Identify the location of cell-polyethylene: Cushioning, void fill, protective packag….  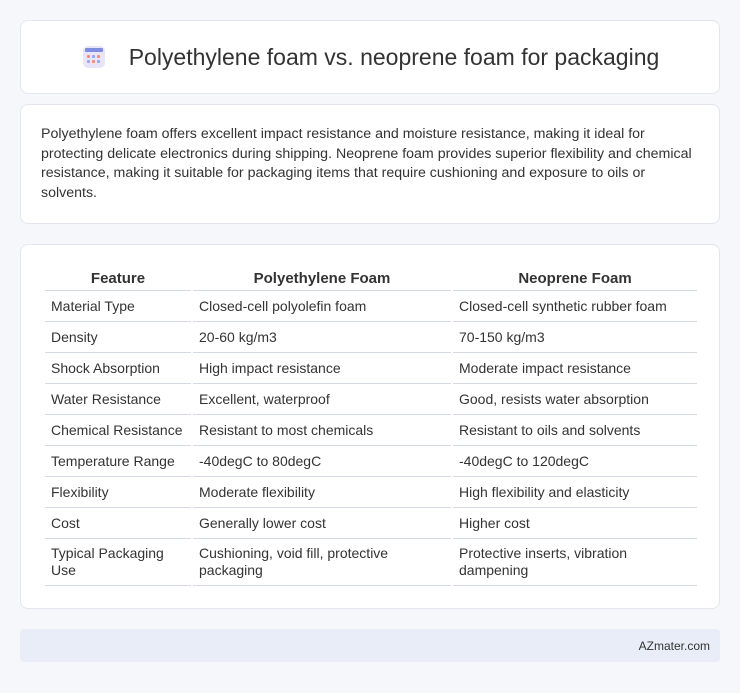
(322, 562).